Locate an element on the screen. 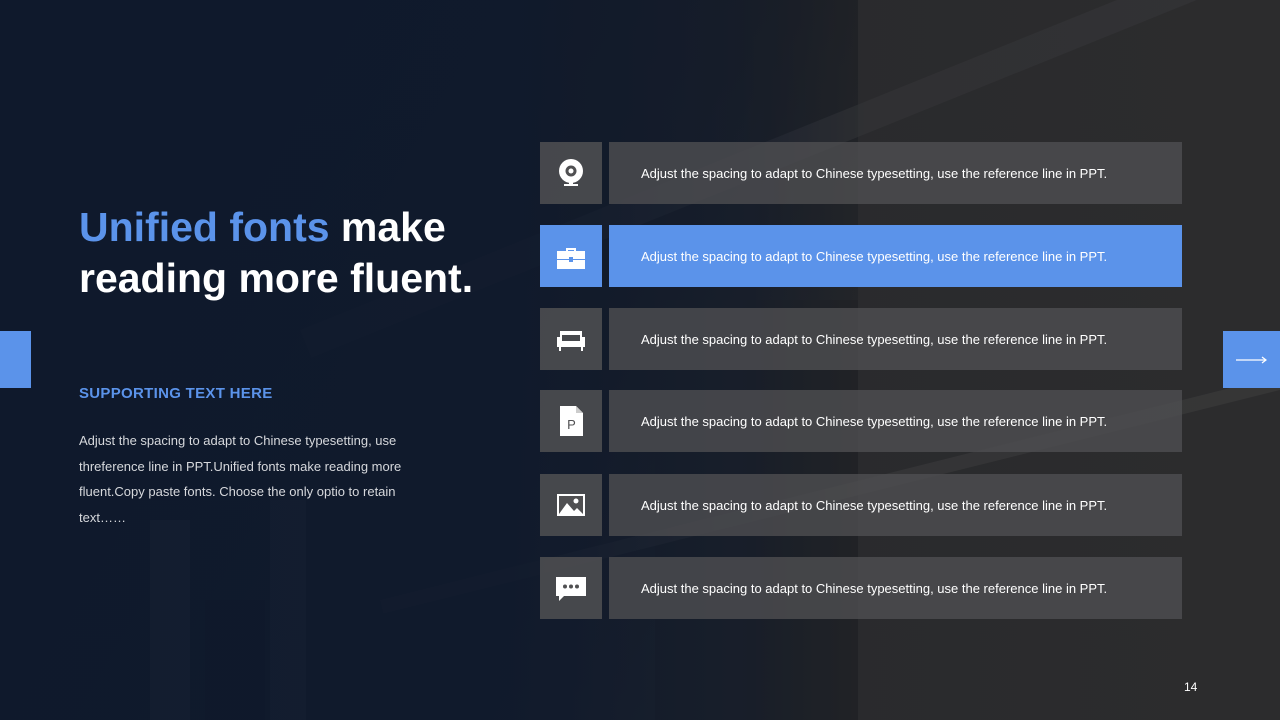  toolbox-icon is located at coordinates (571, 258).